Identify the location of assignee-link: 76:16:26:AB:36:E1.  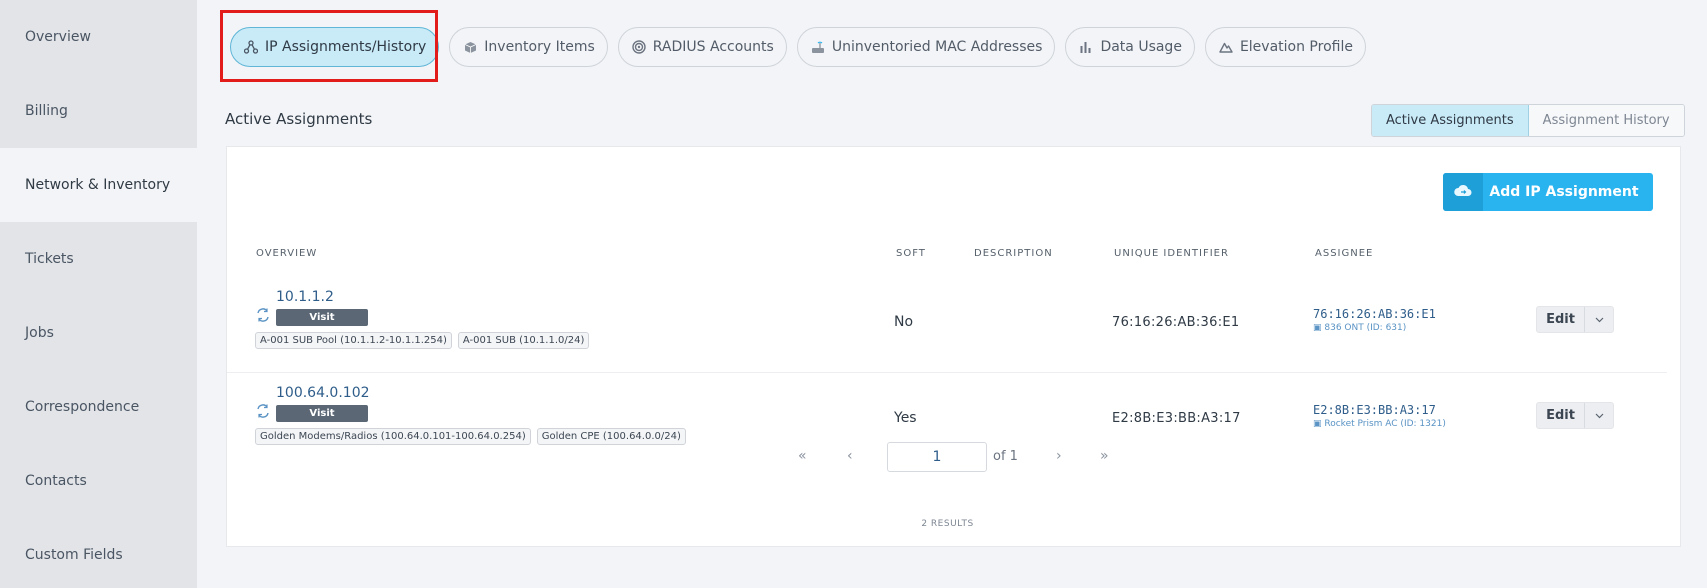
(1374, 314).